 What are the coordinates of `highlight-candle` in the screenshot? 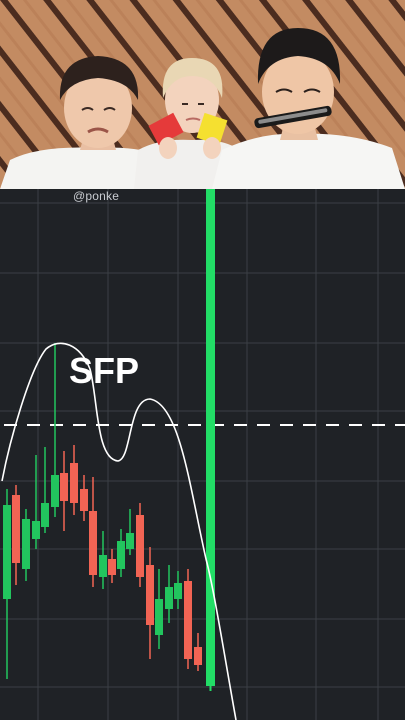 It's located at (210, 437).